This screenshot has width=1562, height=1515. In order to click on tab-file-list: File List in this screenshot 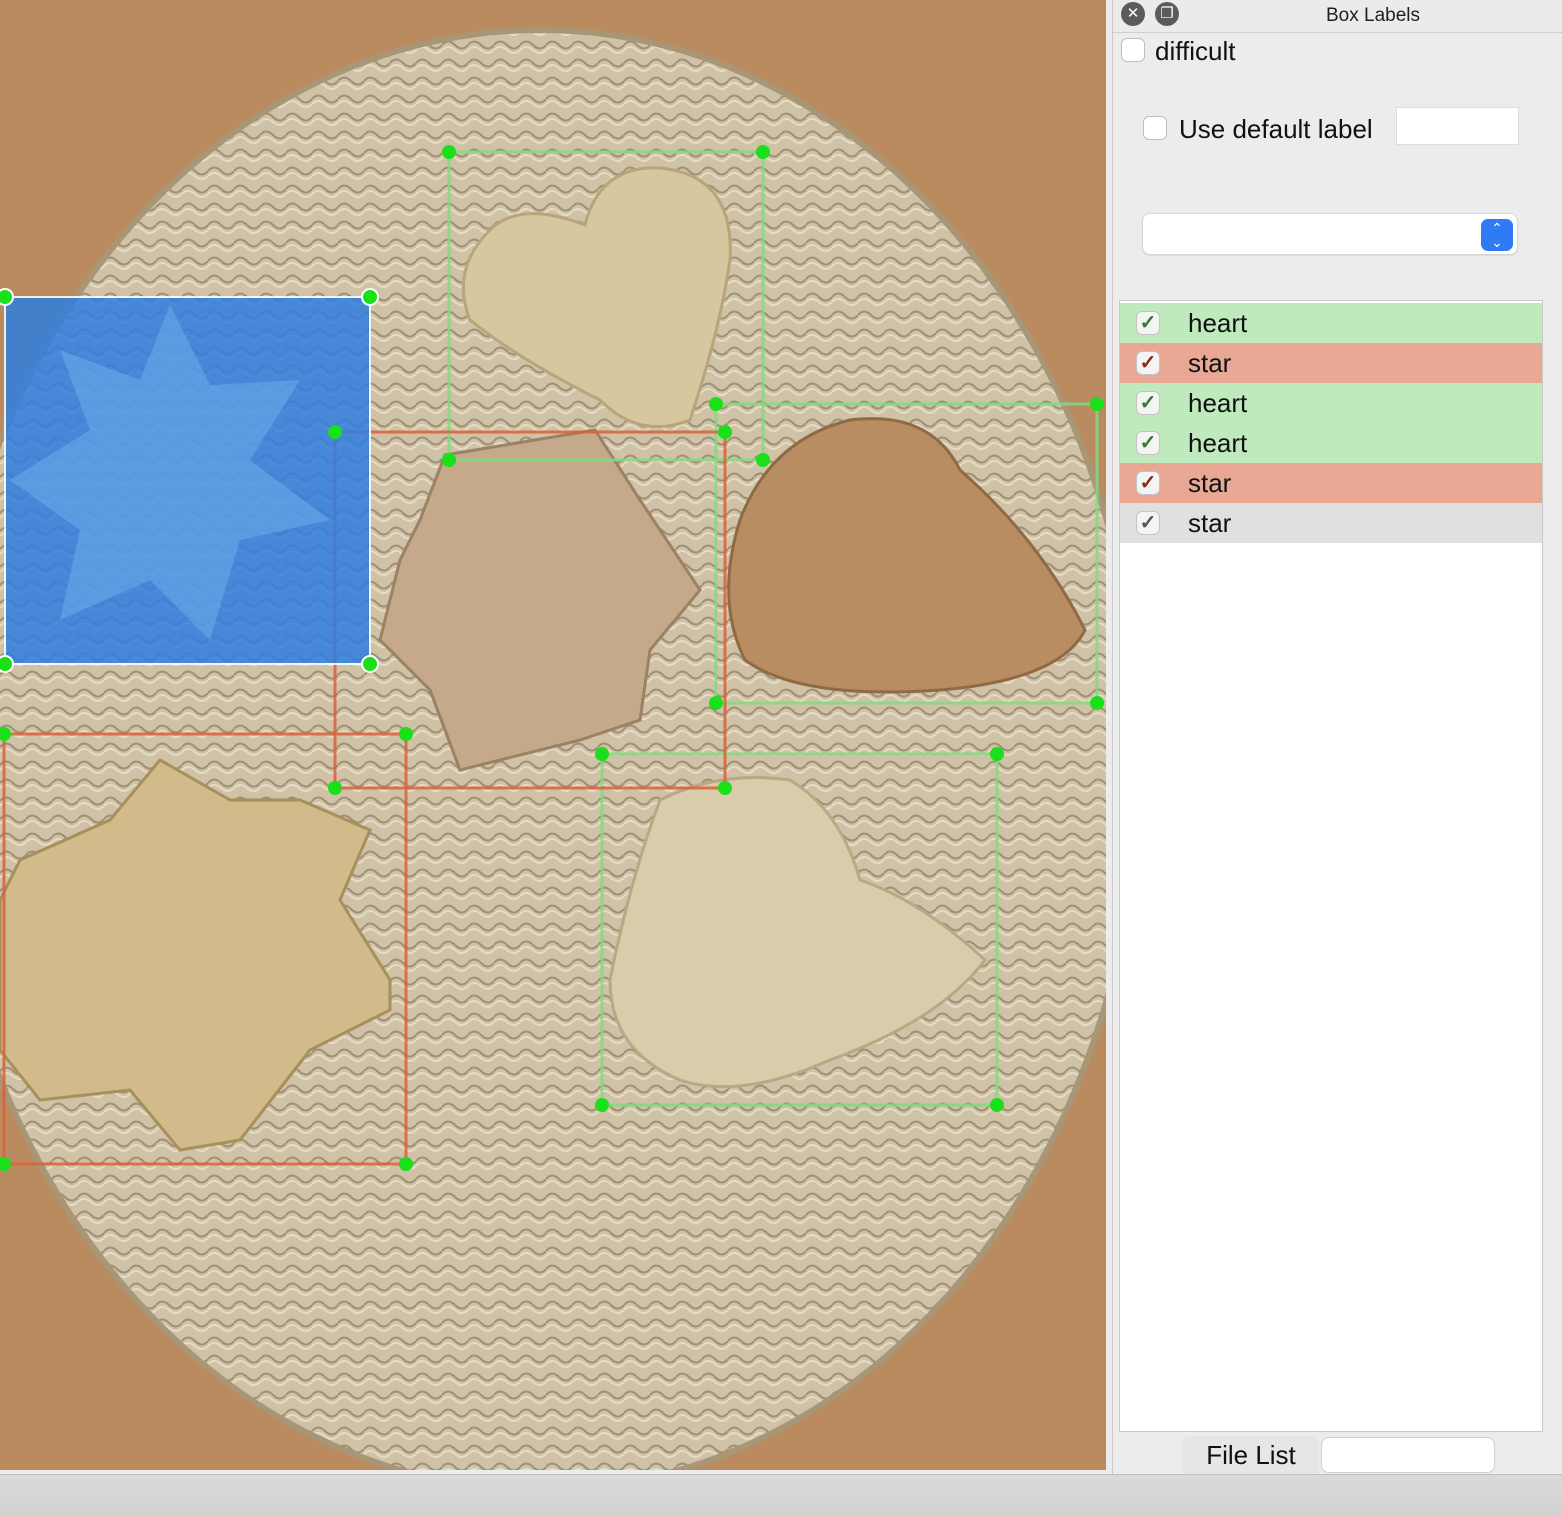, I will do `click(1251, 1455)`.